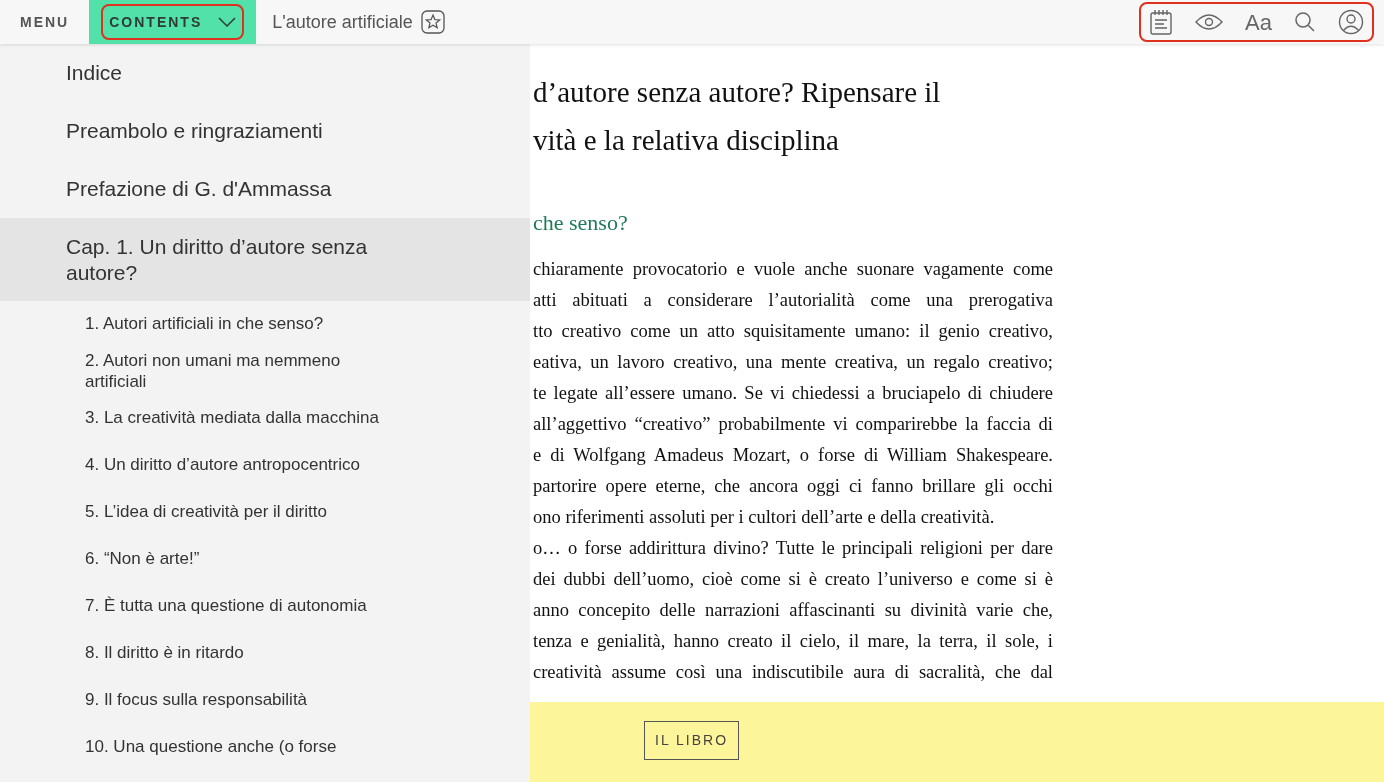  I want to click on eye-button, so click(1209, 22).